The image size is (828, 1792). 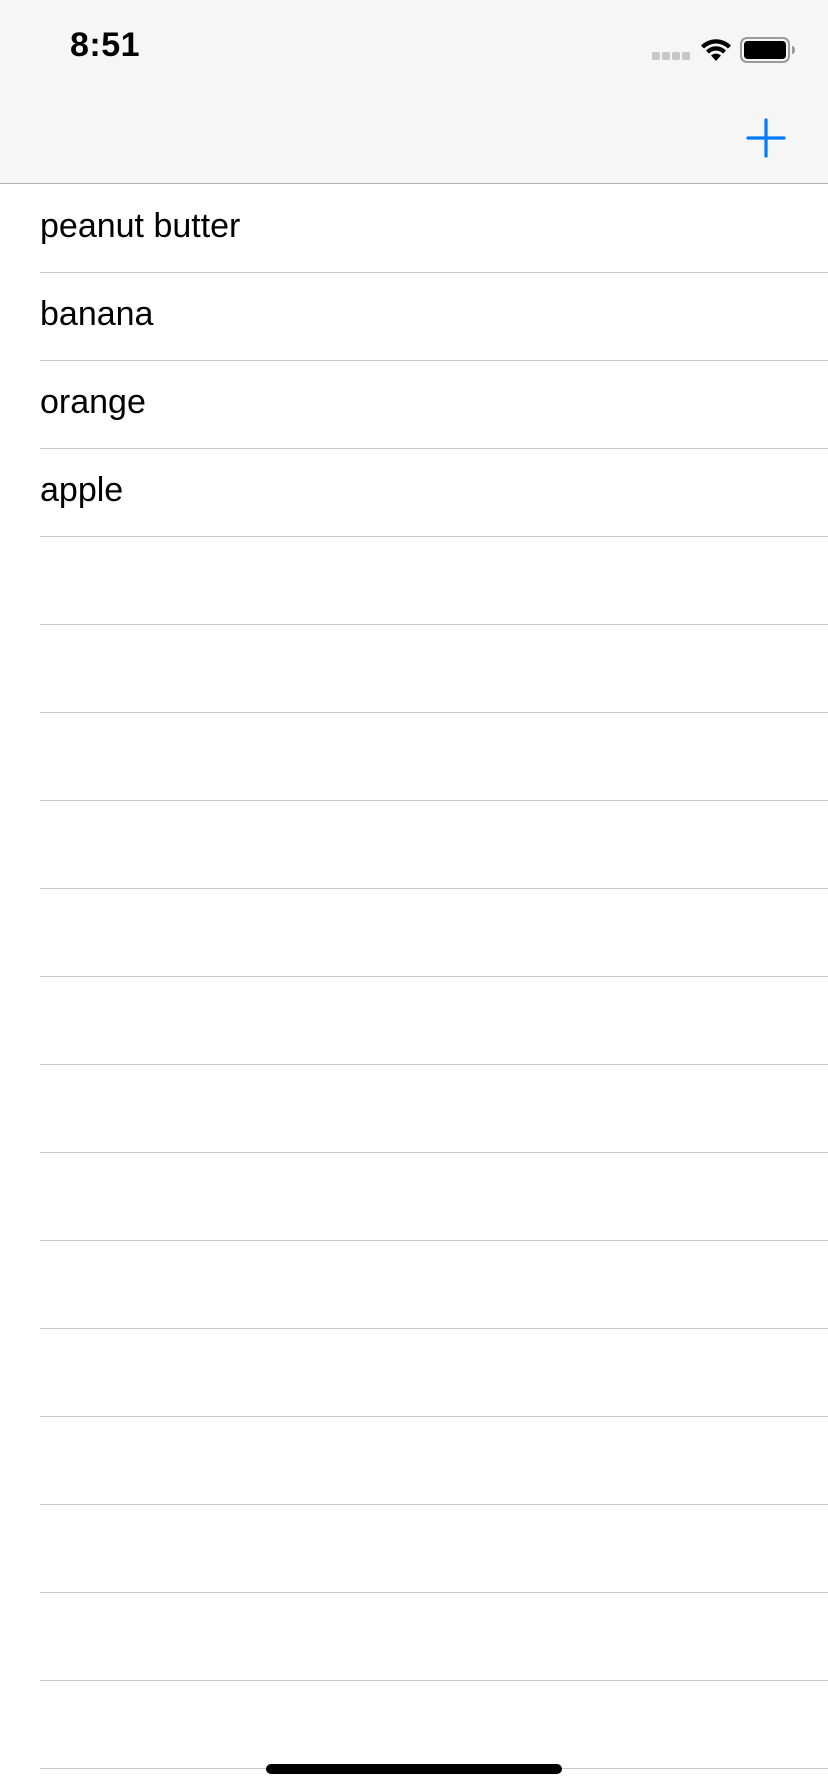 What do you see at coordinates (414, 92) in the screenshot?
I see `navigation-bar: 8:51` at bounding box center [414, 92].